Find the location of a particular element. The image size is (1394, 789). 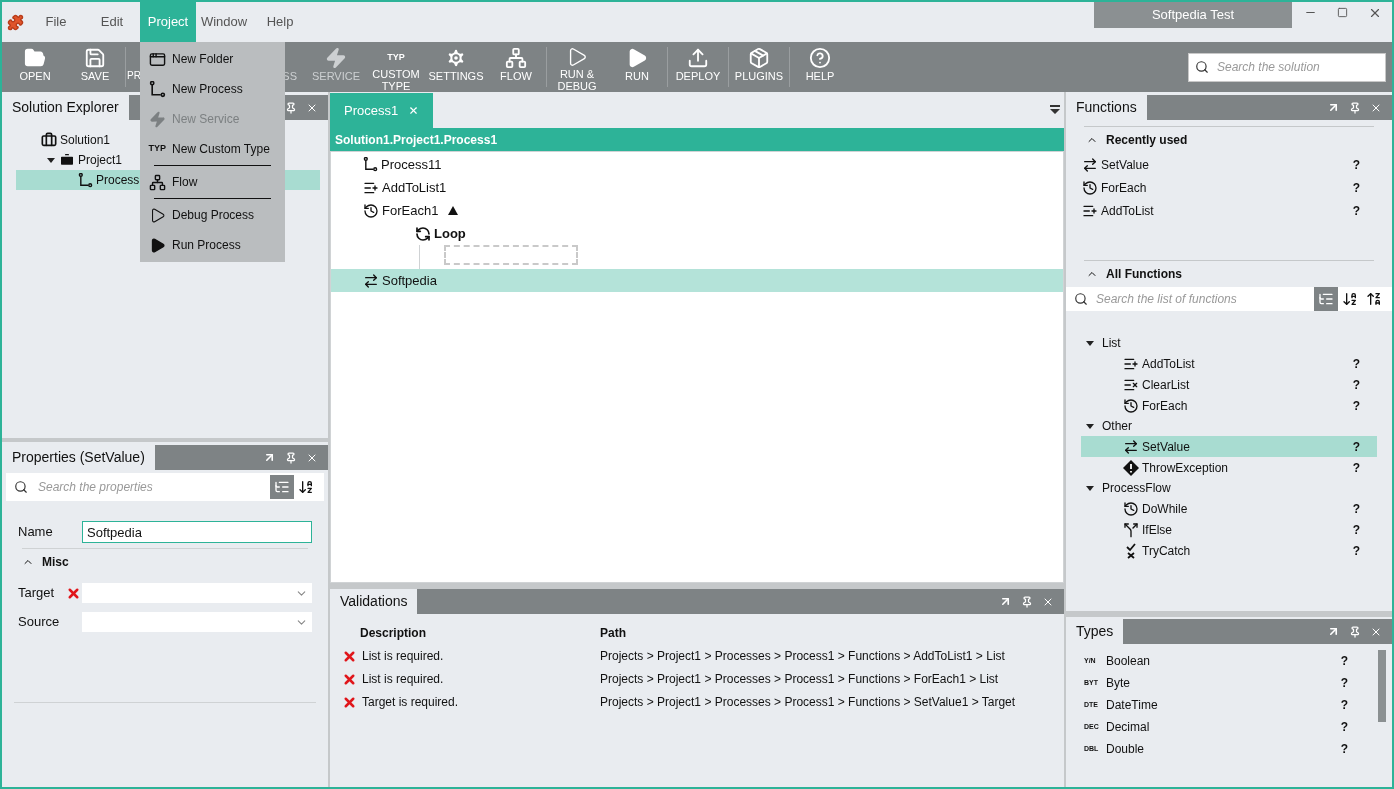

node-label: Loop is located at coordinates (450, 233).